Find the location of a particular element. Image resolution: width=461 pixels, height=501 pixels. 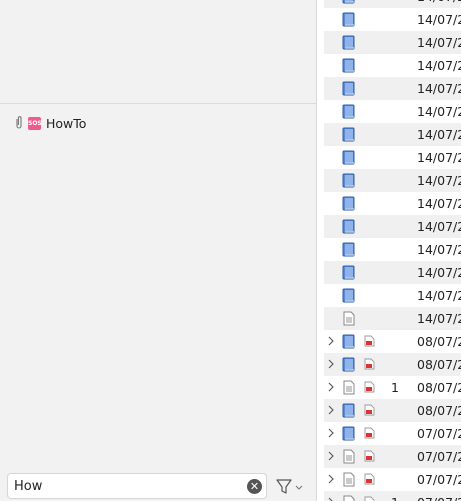

item-row: 1 07/07/2 is located at coordinates (389, 496).